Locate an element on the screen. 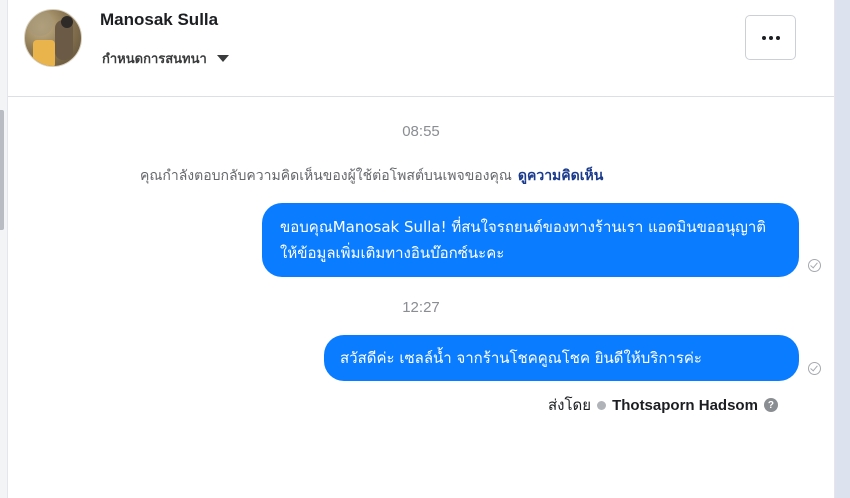 This screenshot has height=498, width=850. right-panel-edge is located at coordinates (842, 249).